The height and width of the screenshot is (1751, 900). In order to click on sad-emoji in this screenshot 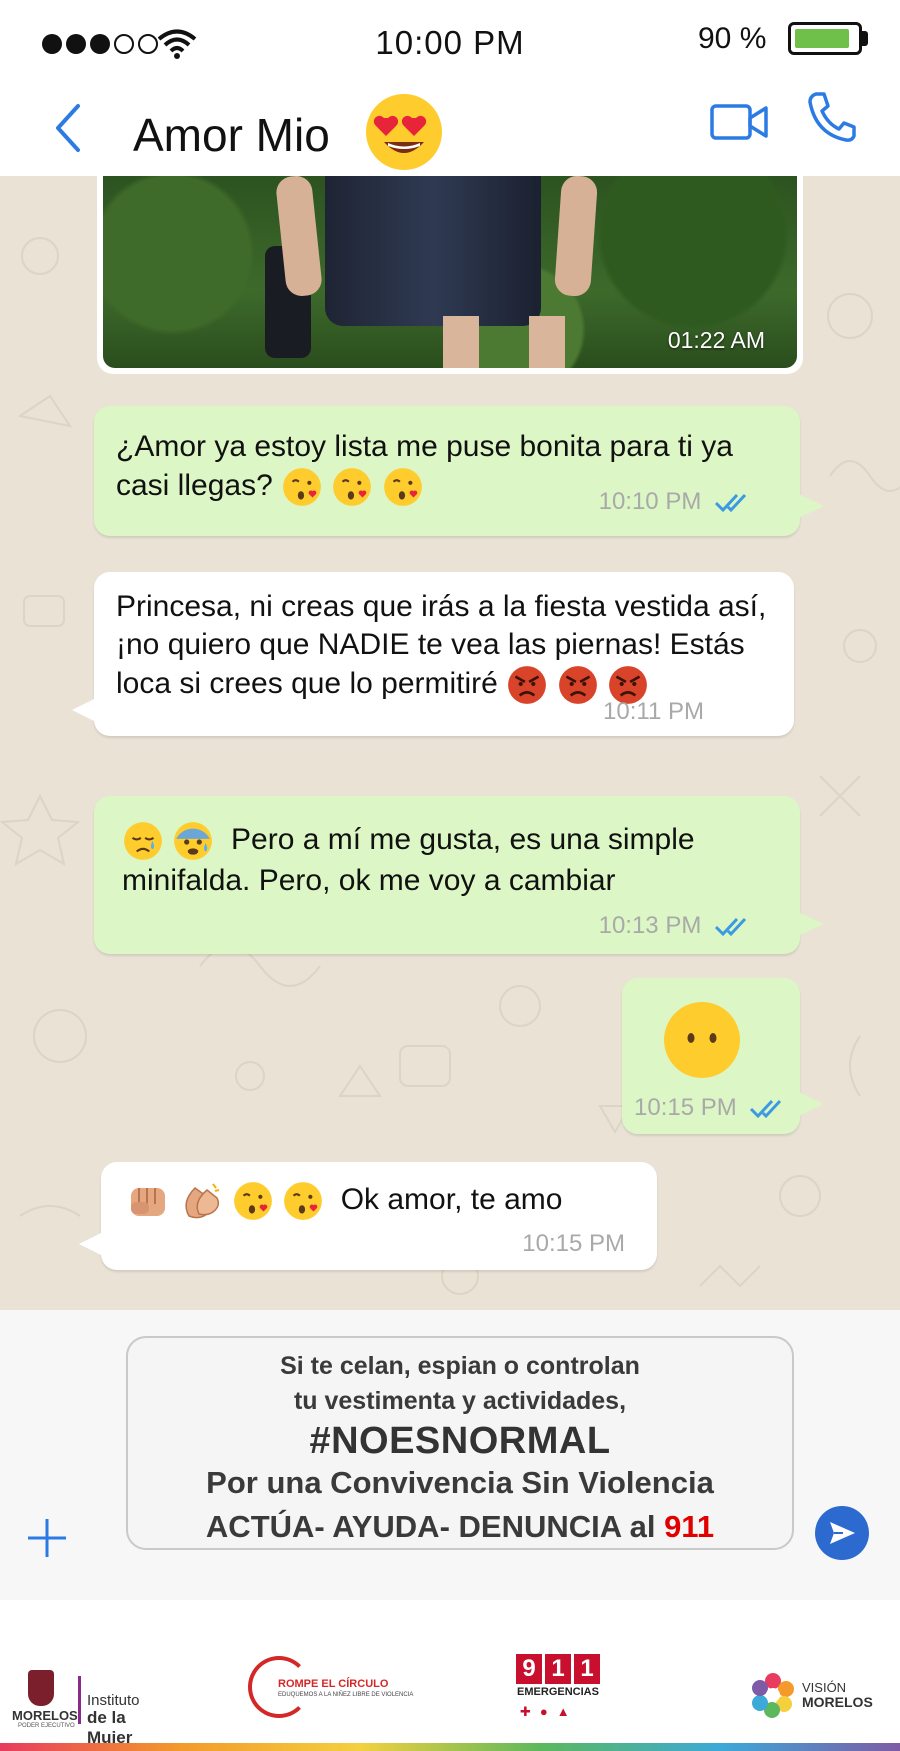, I will do `click(143, 841)`.